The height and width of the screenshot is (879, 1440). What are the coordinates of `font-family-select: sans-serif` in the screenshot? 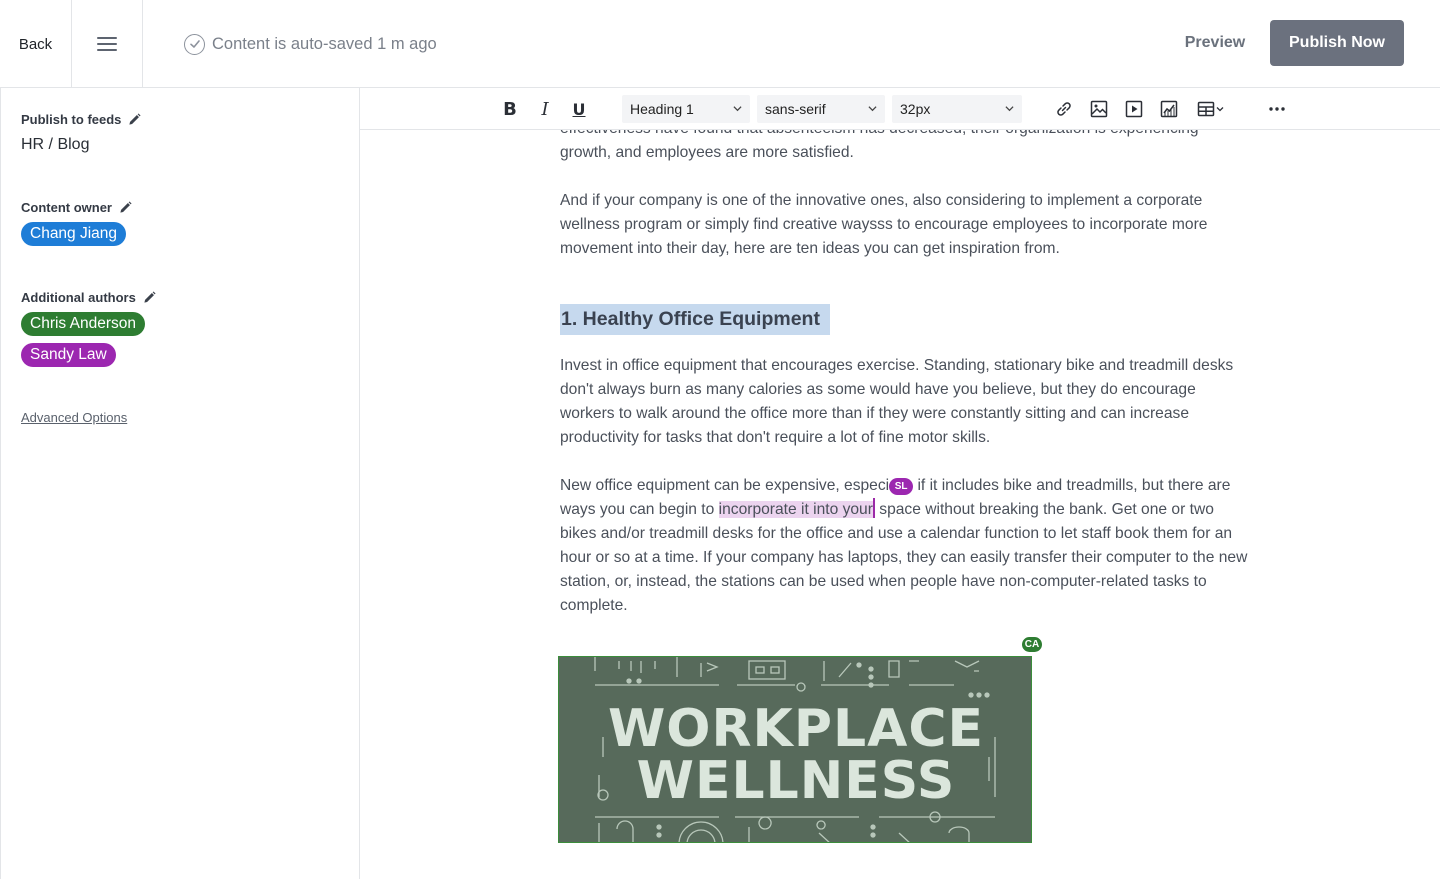 It's located at (821, 109).